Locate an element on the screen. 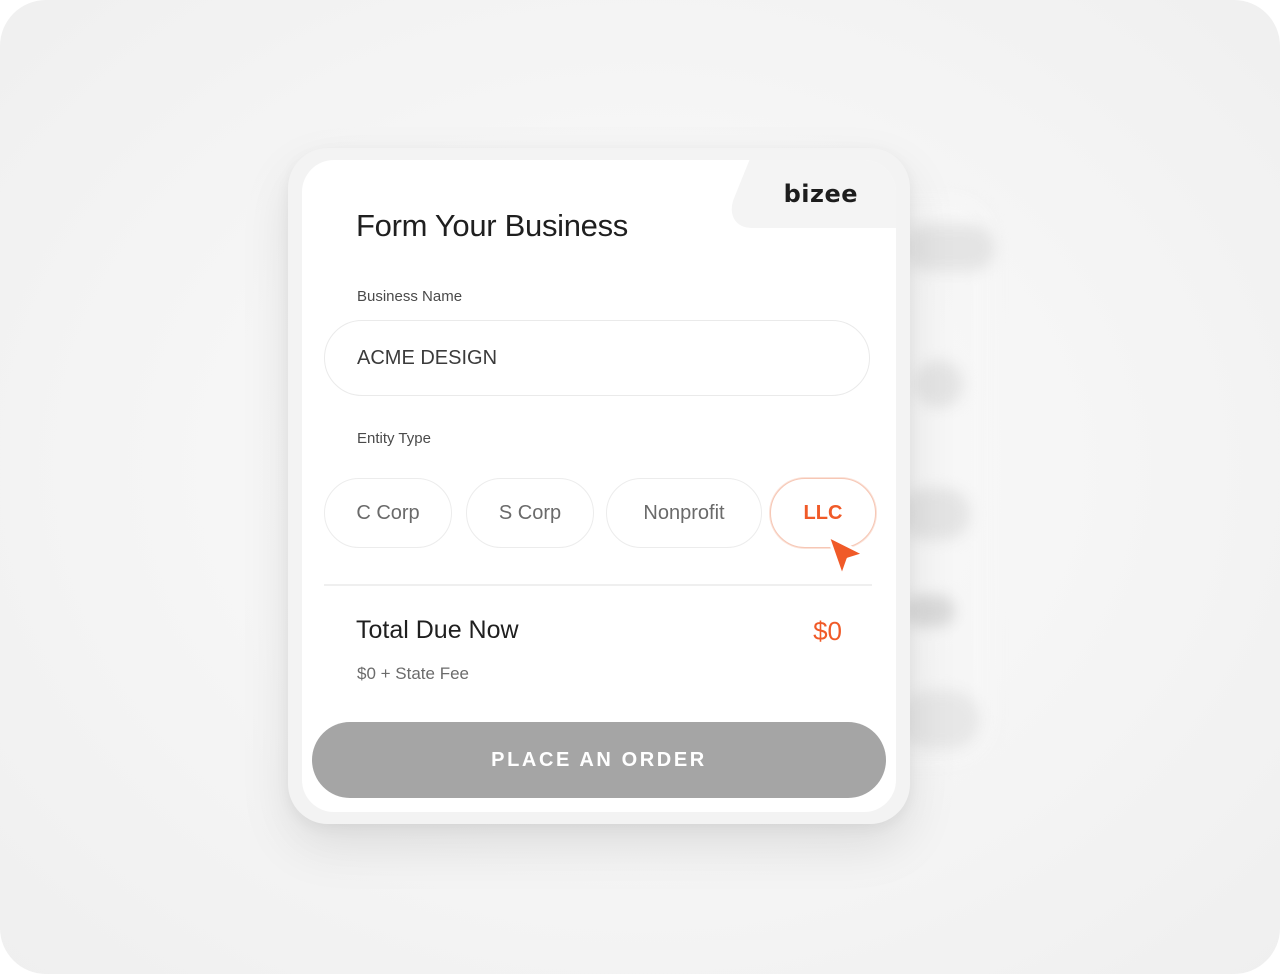  entity-option-c-corp: C Corp is located at coordinates (388, 513).